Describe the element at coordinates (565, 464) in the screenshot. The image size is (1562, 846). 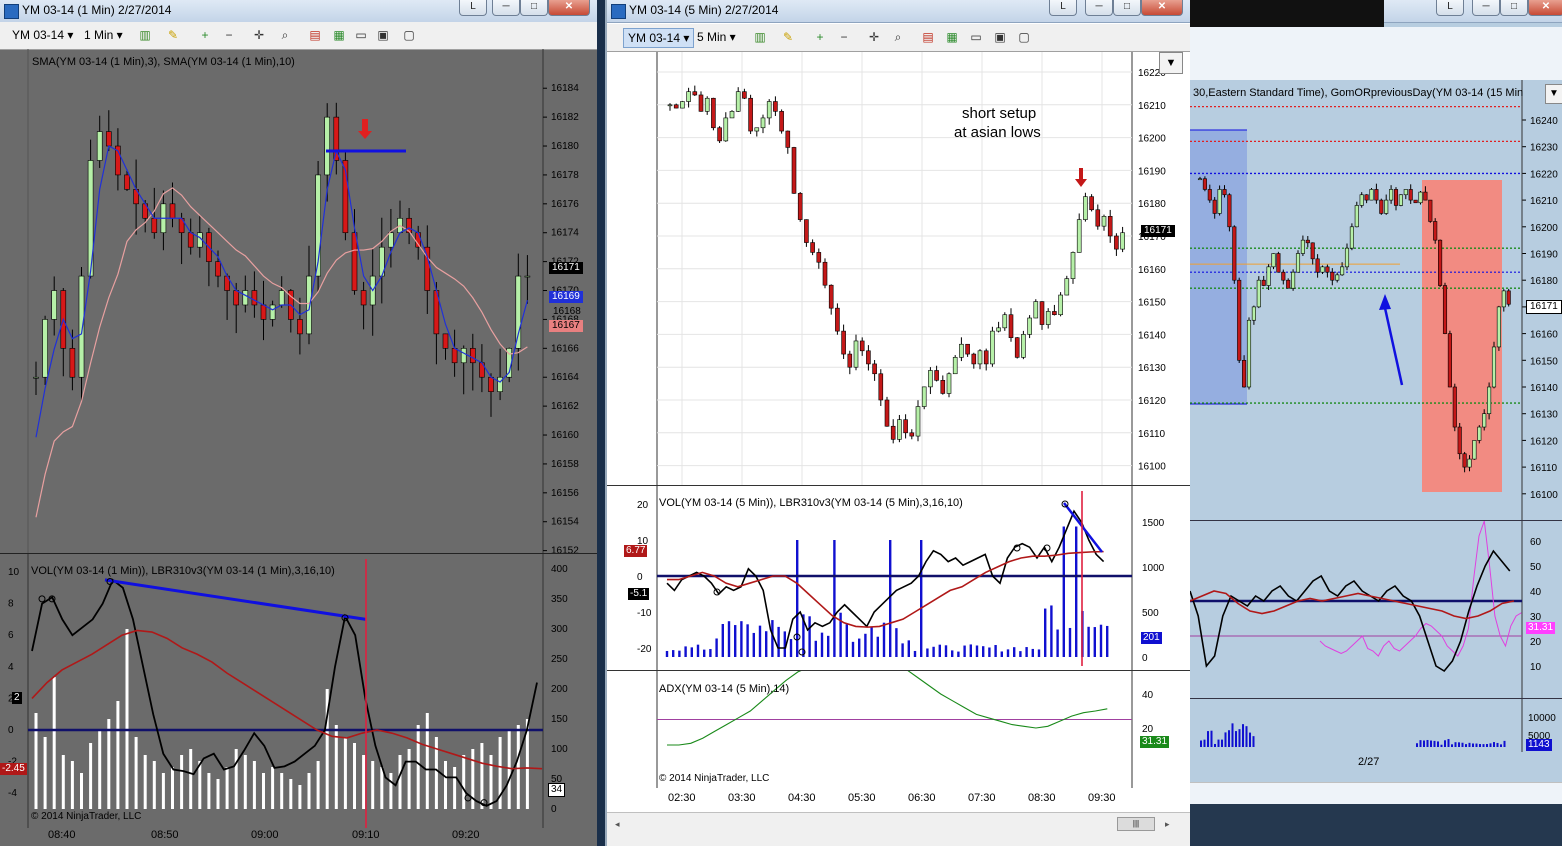
I see `price-tick-label: 16158` at that location.